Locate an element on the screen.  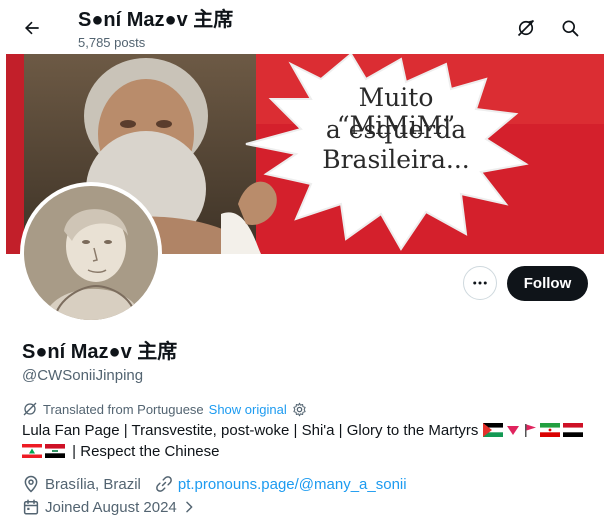
lebanon-flag-icon is located at coordinates (32, 451).